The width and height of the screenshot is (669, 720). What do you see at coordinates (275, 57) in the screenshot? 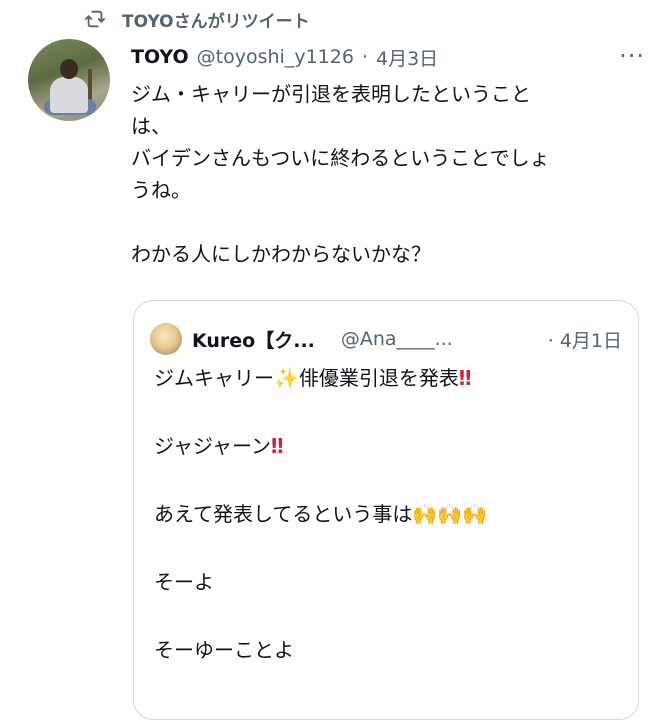
I see `author-handle: @toyoshi_y1126` at bounding box center [275, 57].